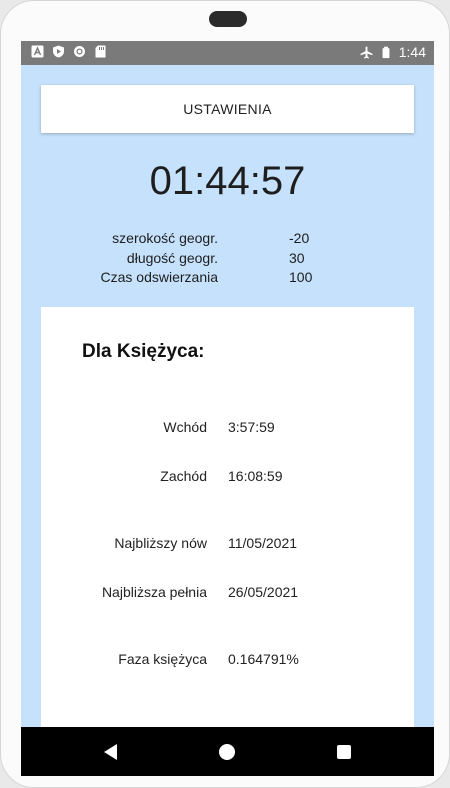  I want to click on latitude-label: szerokość geogr., so click(165, 238).